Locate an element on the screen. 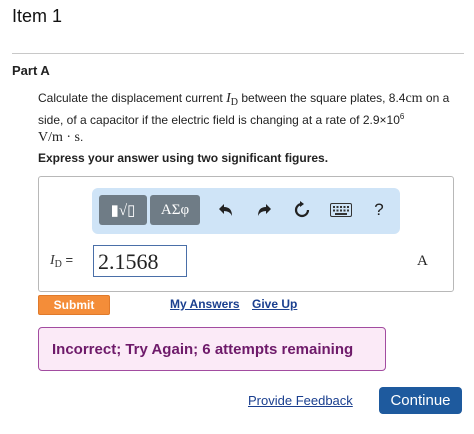  rate-unit: V/m · s is located at coordinates (59, 137).